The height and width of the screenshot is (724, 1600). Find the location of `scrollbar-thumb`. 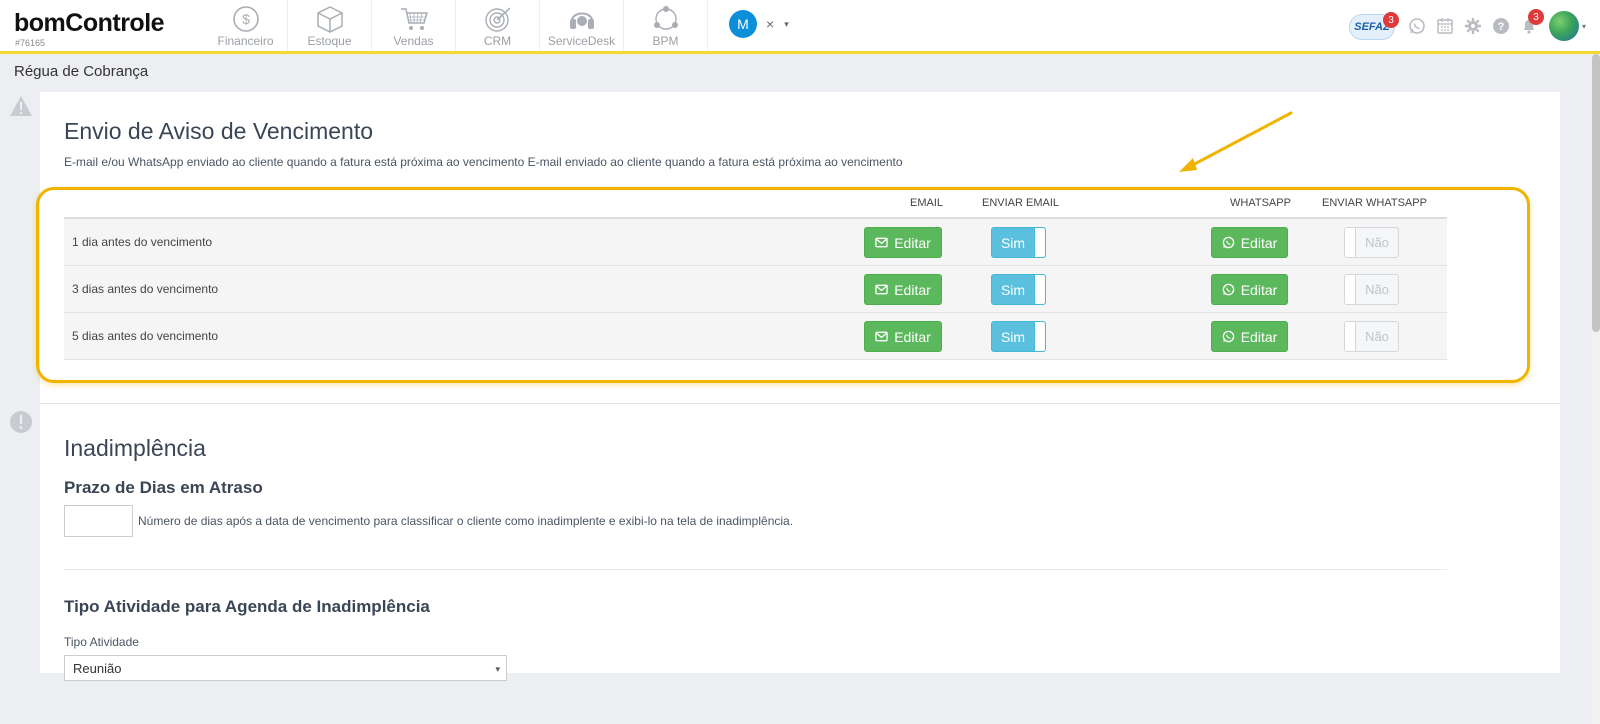

scrollbar-thumb is located at coordinates (1596, 193).